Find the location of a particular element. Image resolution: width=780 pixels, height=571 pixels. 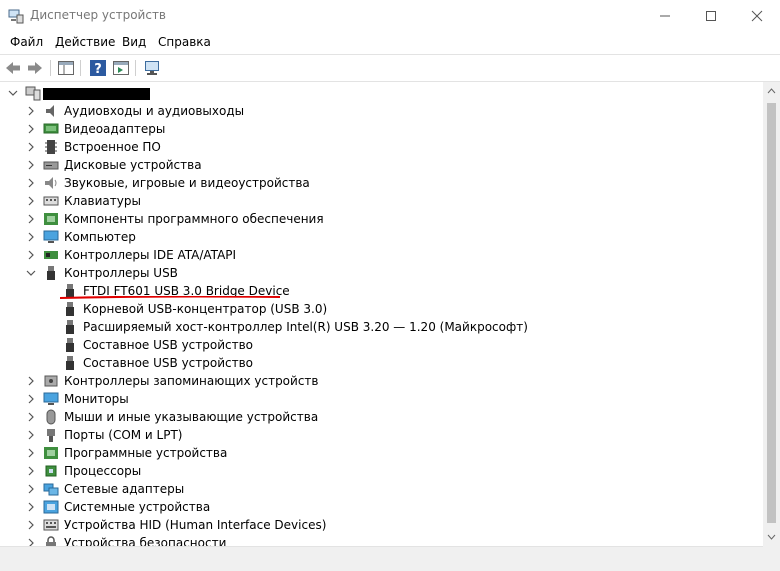

tree-category-usb-controllers: Контроллеры USB is located at coordinates (381, 273).